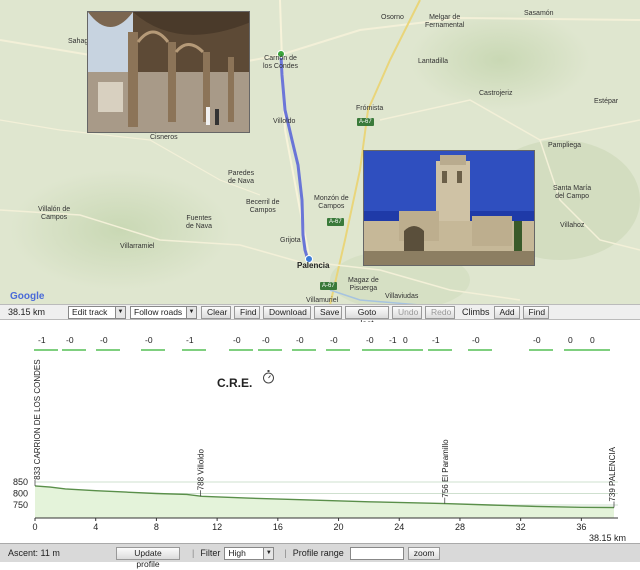 Image resolution: width=640 pixels, height=570 pixels. What do you see at coordinates (607, 538) in the screenshot?
I see `end-distance-label: 38.15 km` at bounding box center [607, 538].